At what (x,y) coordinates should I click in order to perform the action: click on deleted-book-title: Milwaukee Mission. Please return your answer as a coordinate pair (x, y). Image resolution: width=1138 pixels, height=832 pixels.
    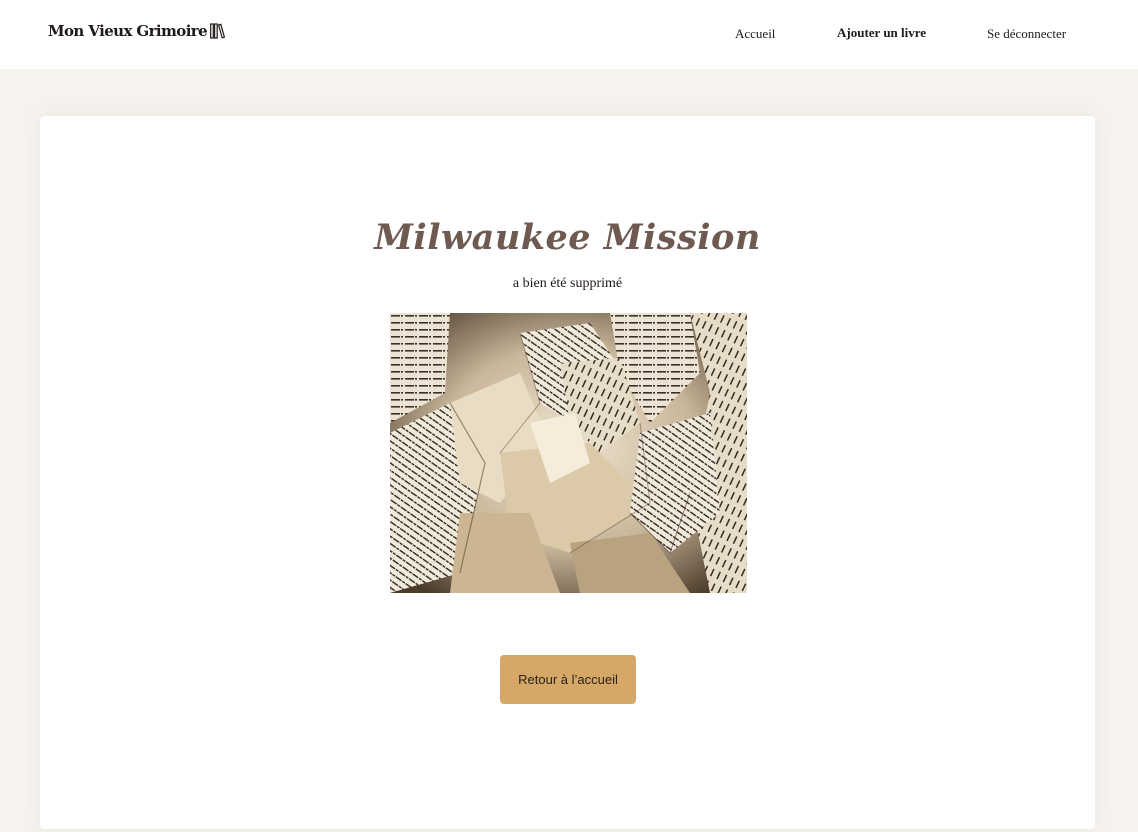
    Looking at the image, I should click on (567, 237).